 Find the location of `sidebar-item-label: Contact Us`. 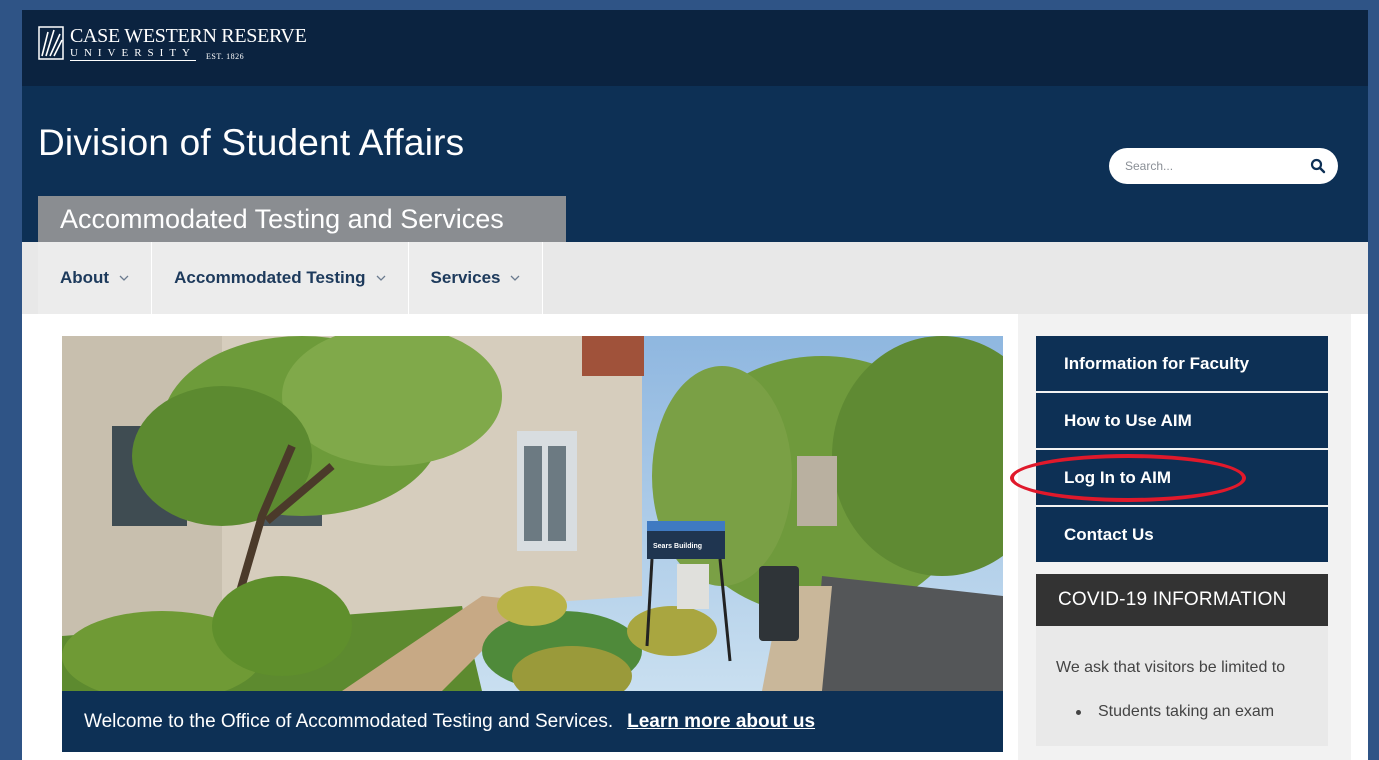

sidebar-item-label: Contact Us is located at coordinates (1109, 534).